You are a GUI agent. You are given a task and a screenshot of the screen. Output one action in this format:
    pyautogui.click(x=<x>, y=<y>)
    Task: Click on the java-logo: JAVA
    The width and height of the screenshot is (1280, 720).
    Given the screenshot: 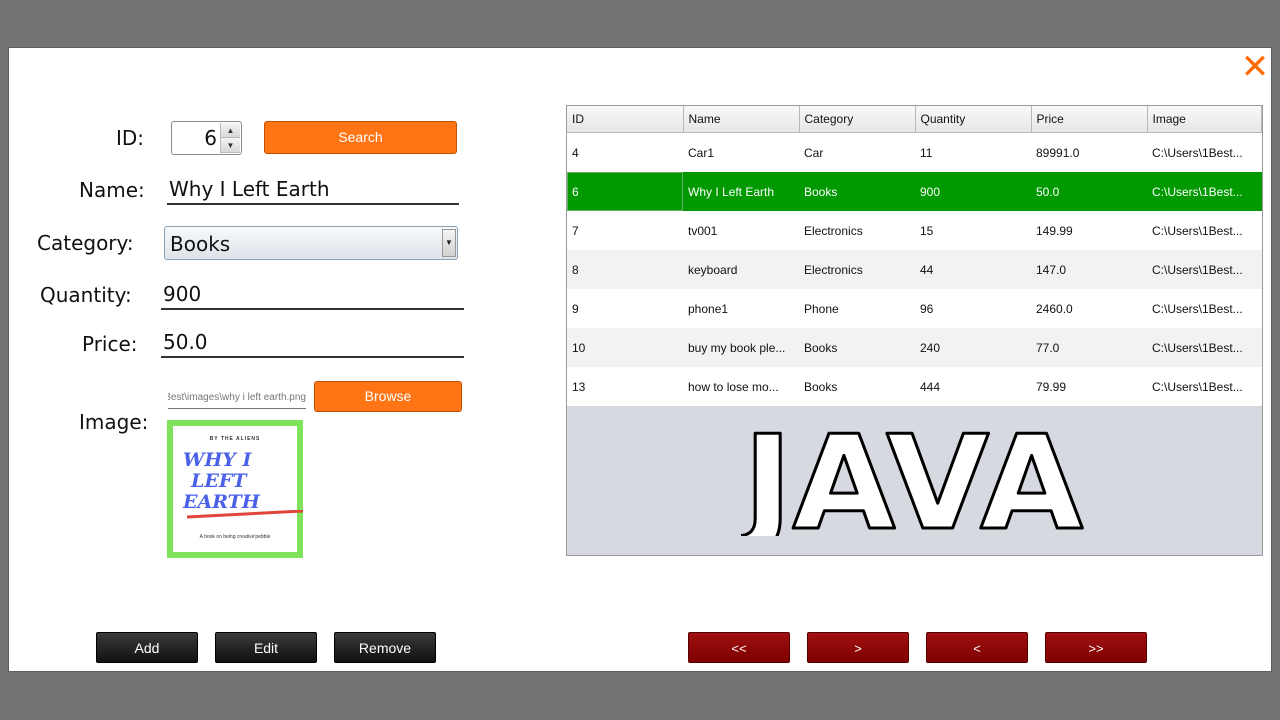 What is the action you would take?
    pyautogui.click(x=913, y=478)
    